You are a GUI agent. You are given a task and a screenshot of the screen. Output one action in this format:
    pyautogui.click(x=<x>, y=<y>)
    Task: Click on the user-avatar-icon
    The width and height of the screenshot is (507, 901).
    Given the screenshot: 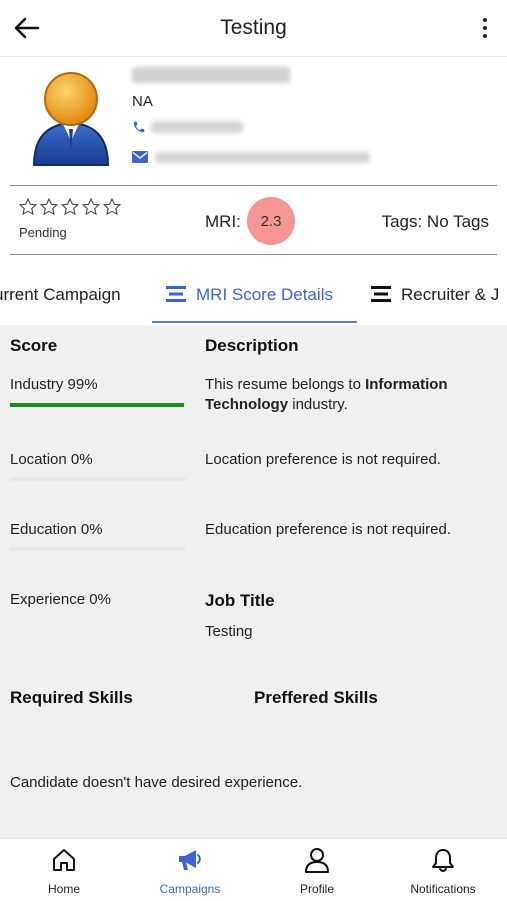 What is the action you would take?
    pyautogui.click(x=71, y=119)
    